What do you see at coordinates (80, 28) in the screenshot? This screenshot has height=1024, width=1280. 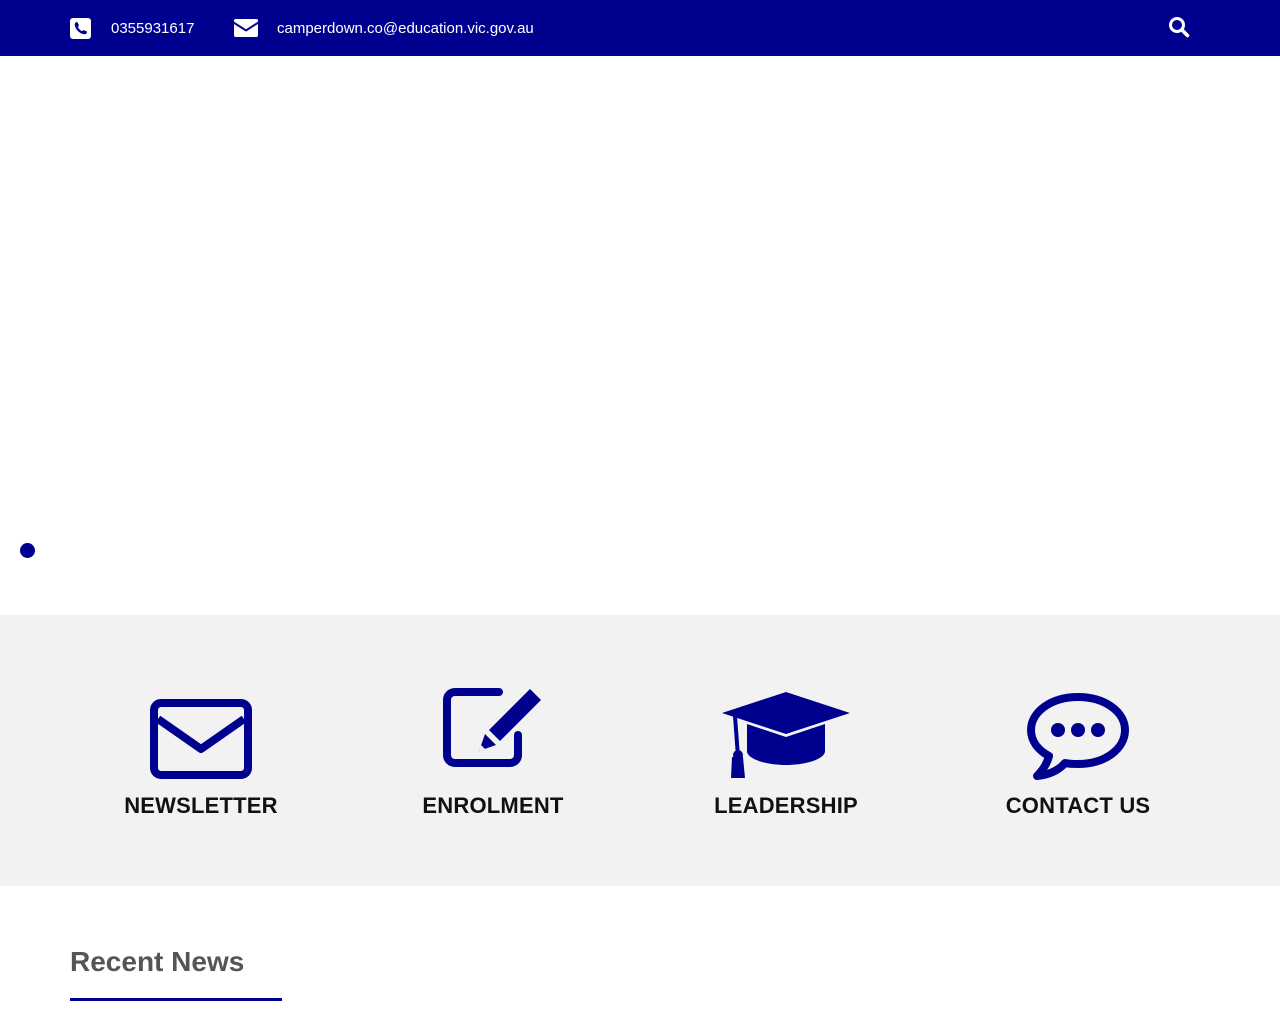 I see `phone-square-icon` at bounding box center [80, 28].